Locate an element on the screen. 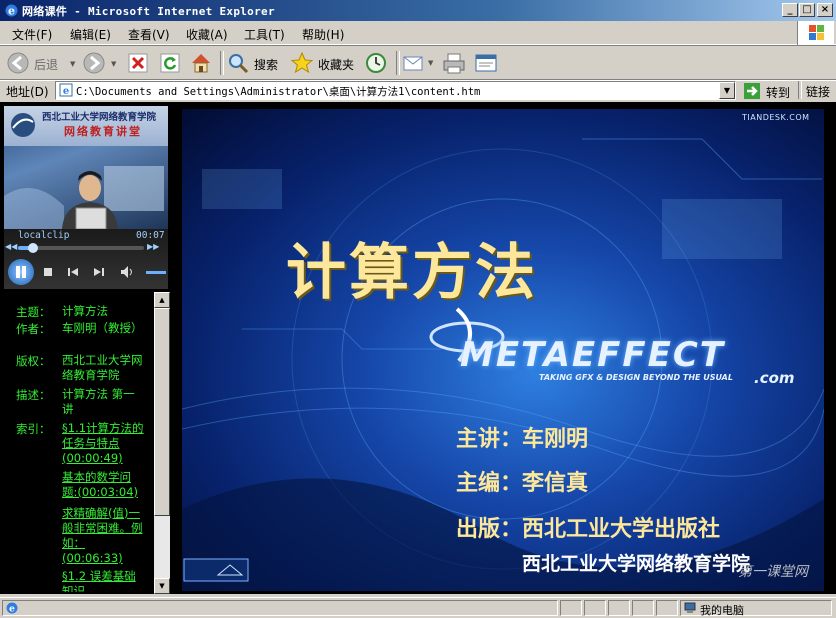 This screenshot has width=836, height=618. stop-button is located at coordinates (139, 63).